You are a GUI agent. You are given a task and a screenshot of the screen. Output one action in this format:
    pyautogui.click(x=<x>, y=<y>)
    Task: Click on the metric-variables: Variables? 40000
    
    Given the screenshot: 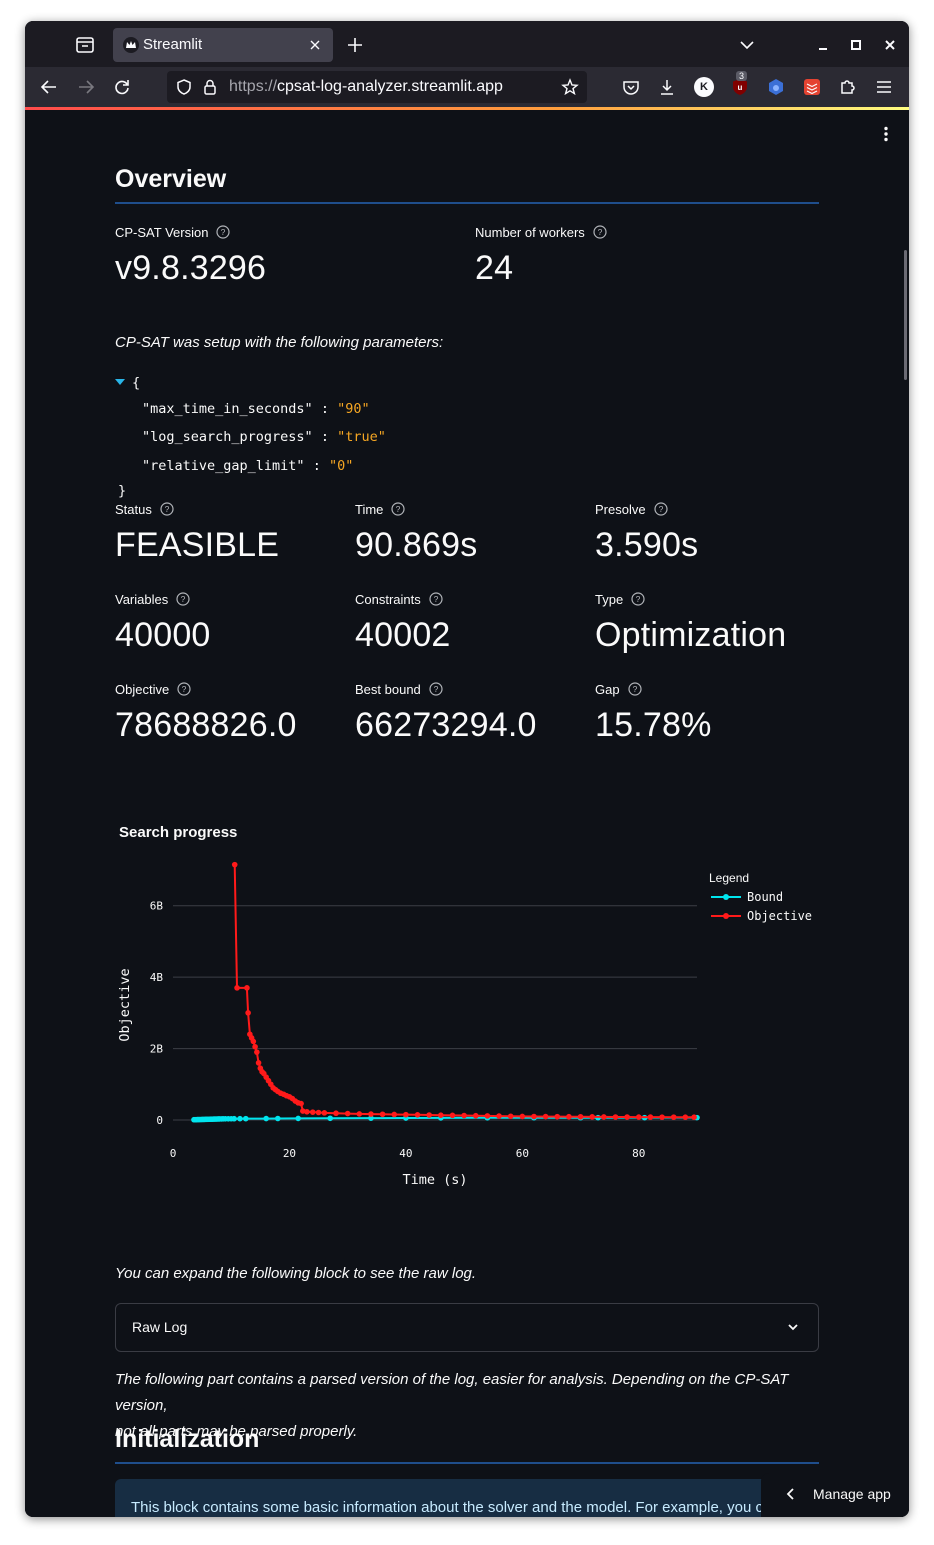 What is the action you would take?
    pyautogui.click(x=163, y=622)
    